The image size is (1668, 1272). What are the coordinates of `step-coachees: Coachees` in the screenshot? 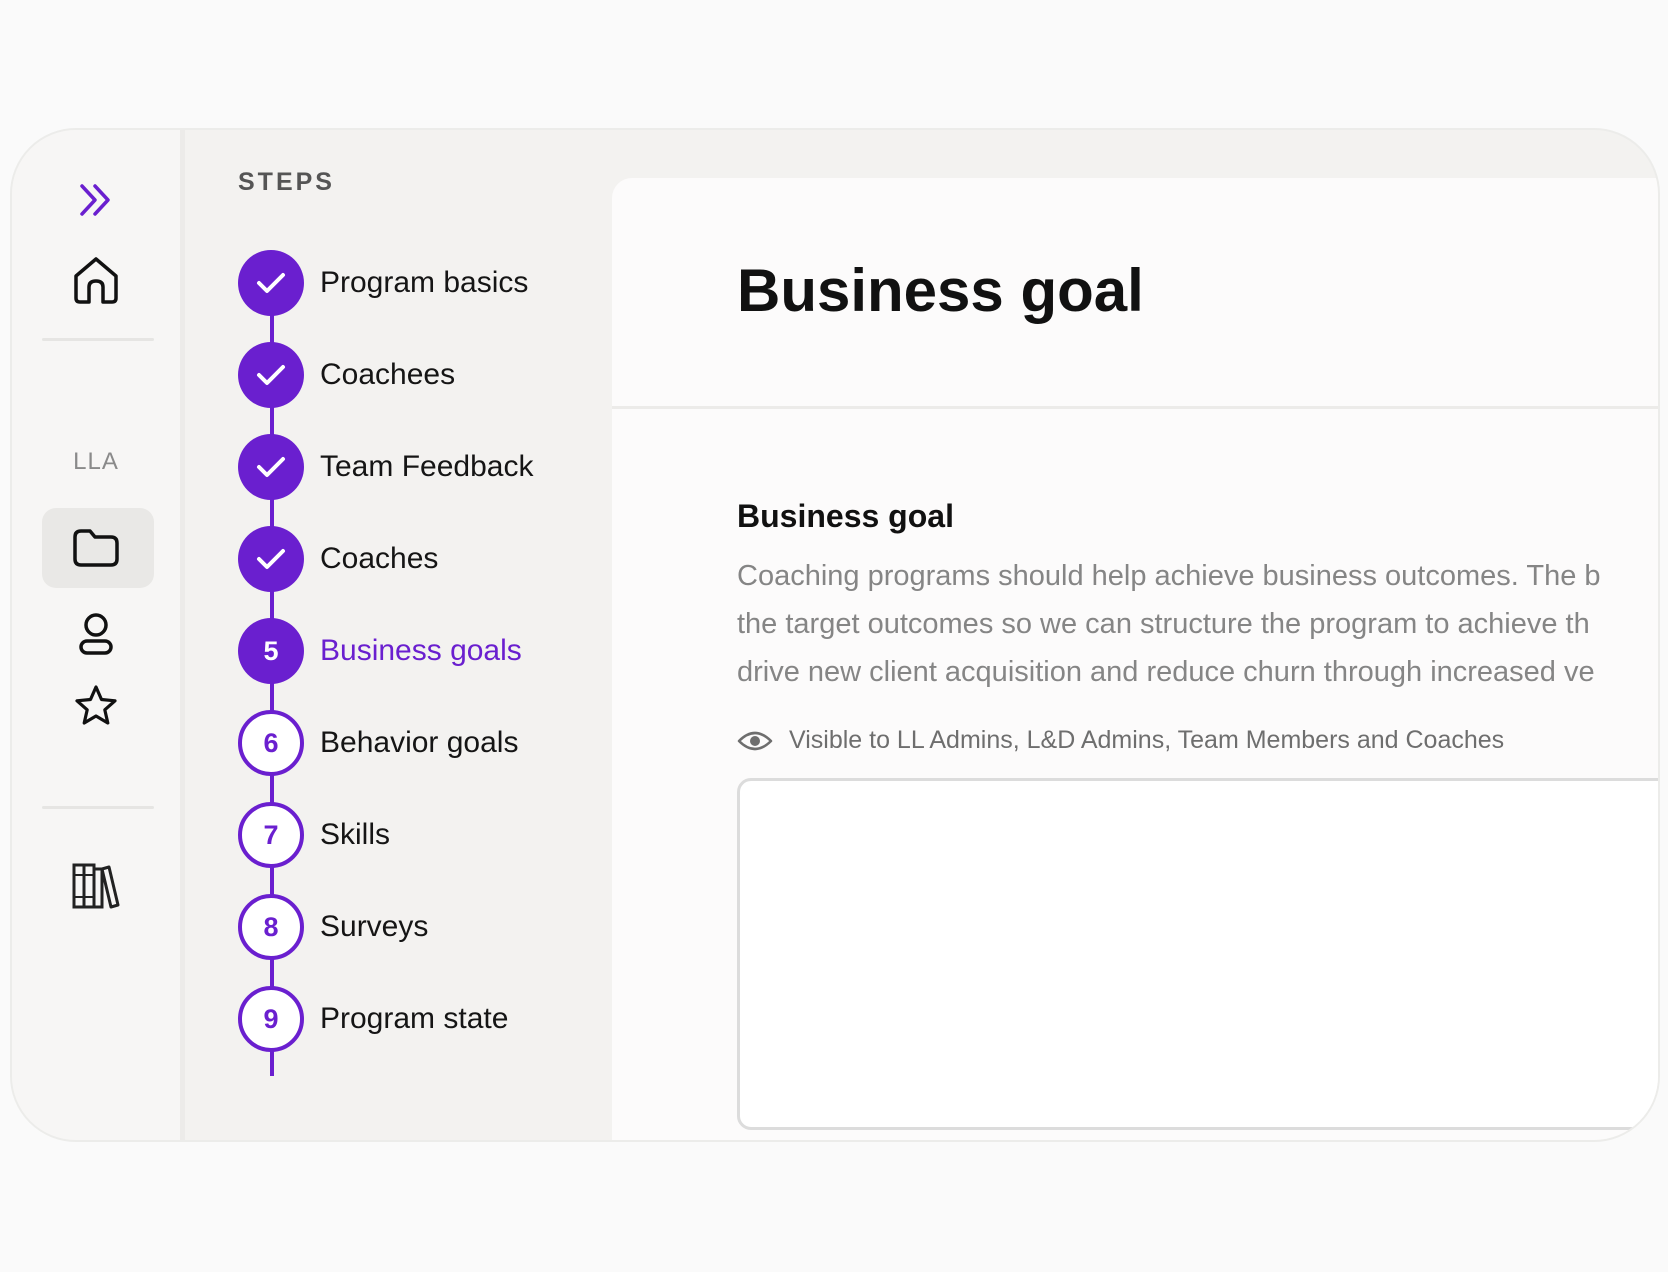 It's located at (346, 375).